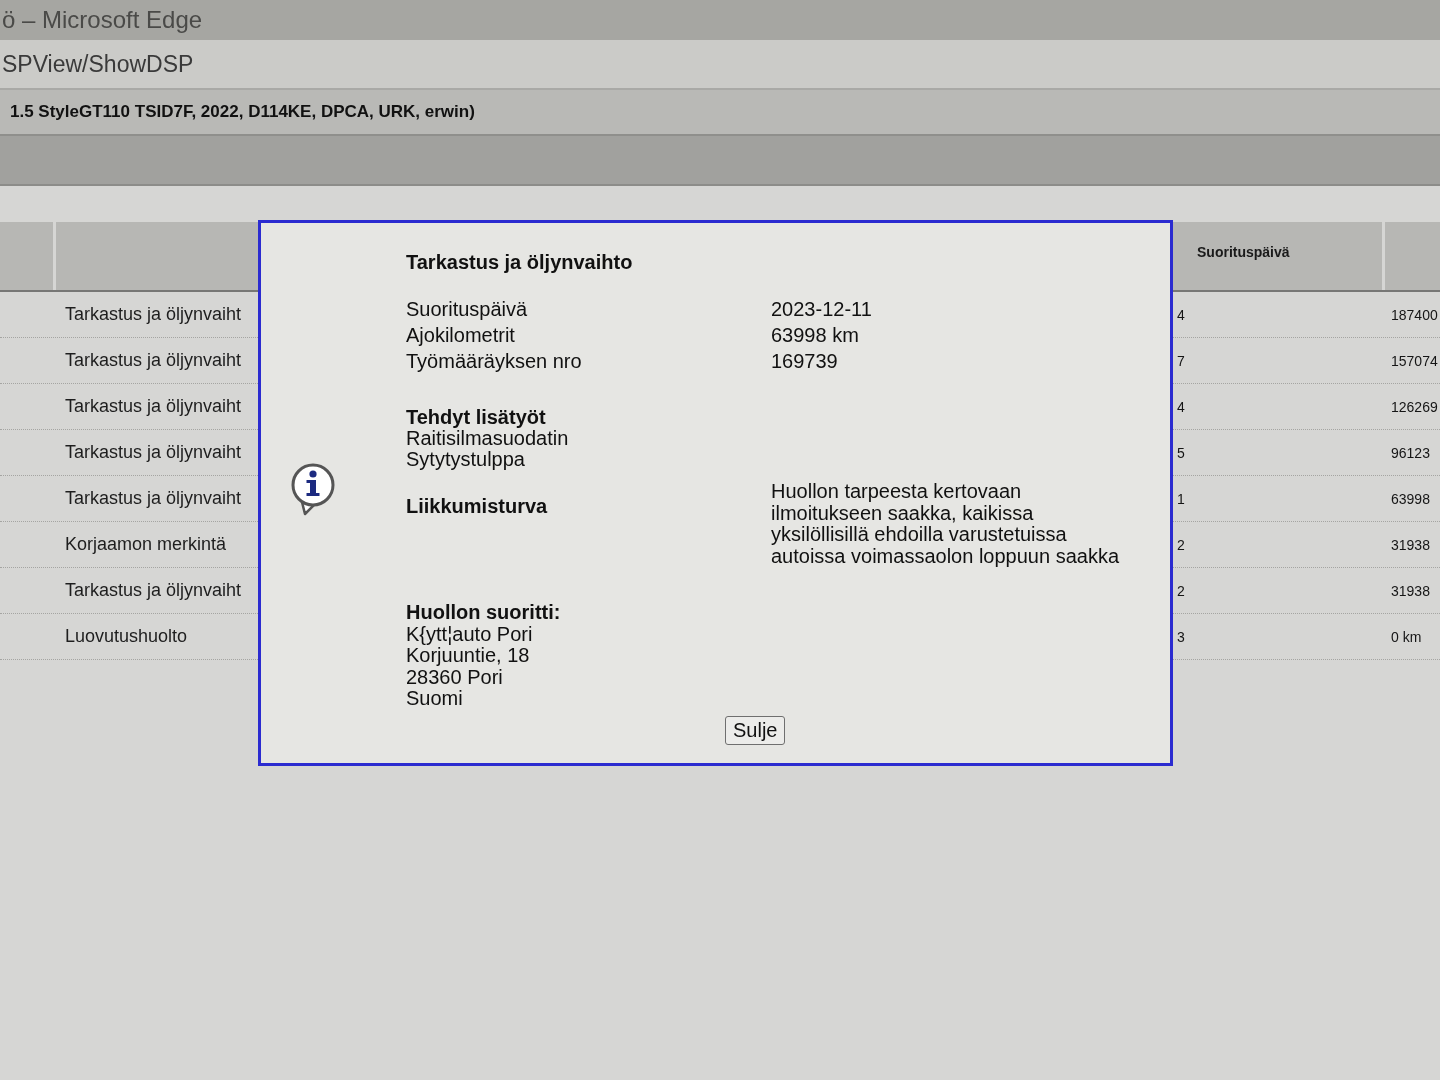 This screenshot has width=1440, height=1080. I want to click on table-cell-text: 96123, so click(1410, 452).